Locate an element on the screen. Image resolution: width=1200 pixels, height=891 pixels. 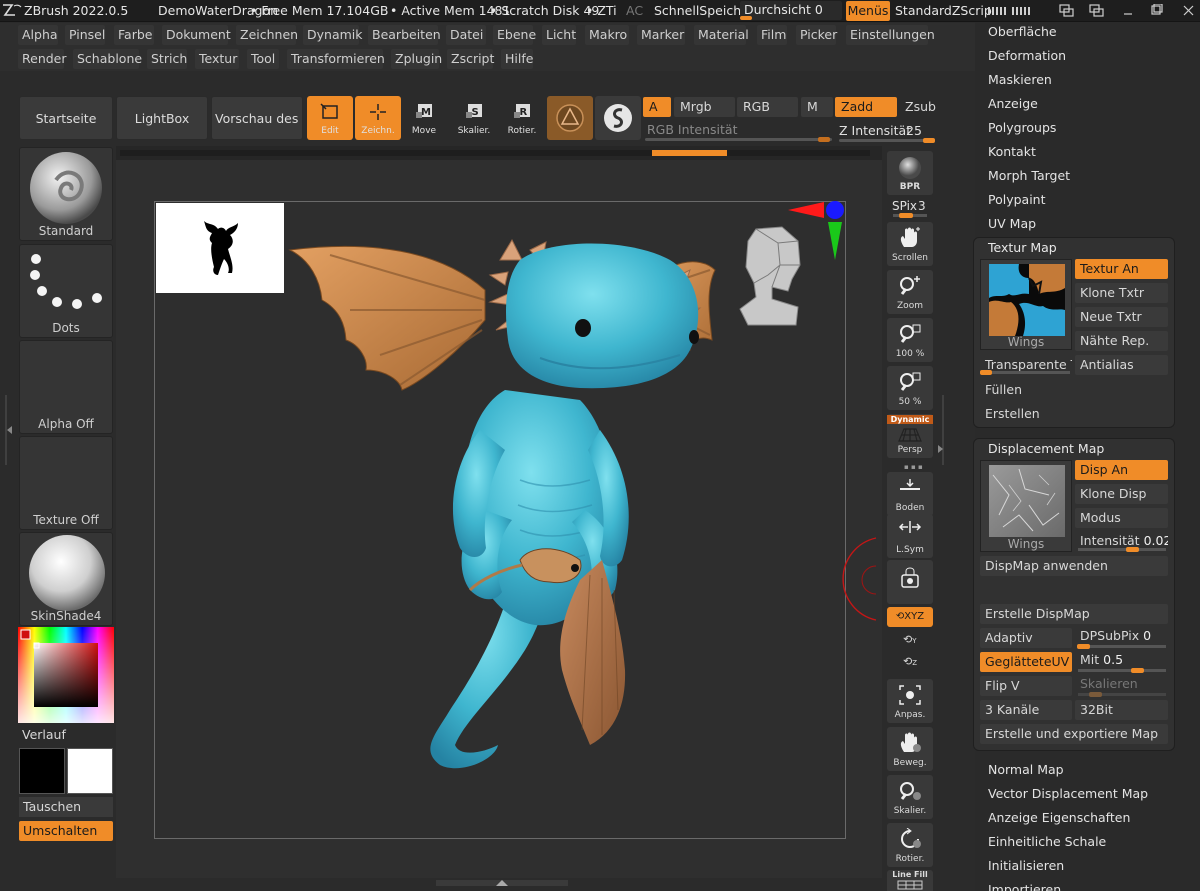
timeline-marker is located at coordinates (689, 153).